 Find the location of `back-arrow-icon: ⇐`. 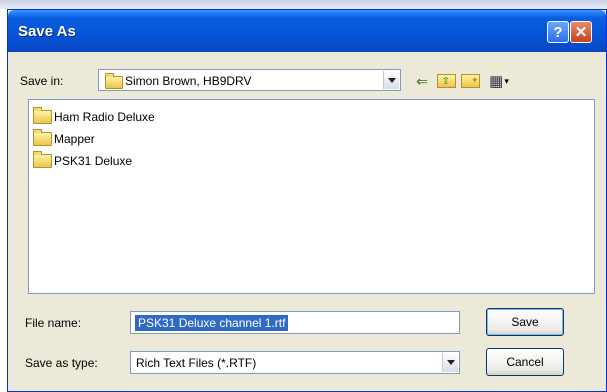

back-arrow-icon: ⇐ is located at coordinates (422, 80).